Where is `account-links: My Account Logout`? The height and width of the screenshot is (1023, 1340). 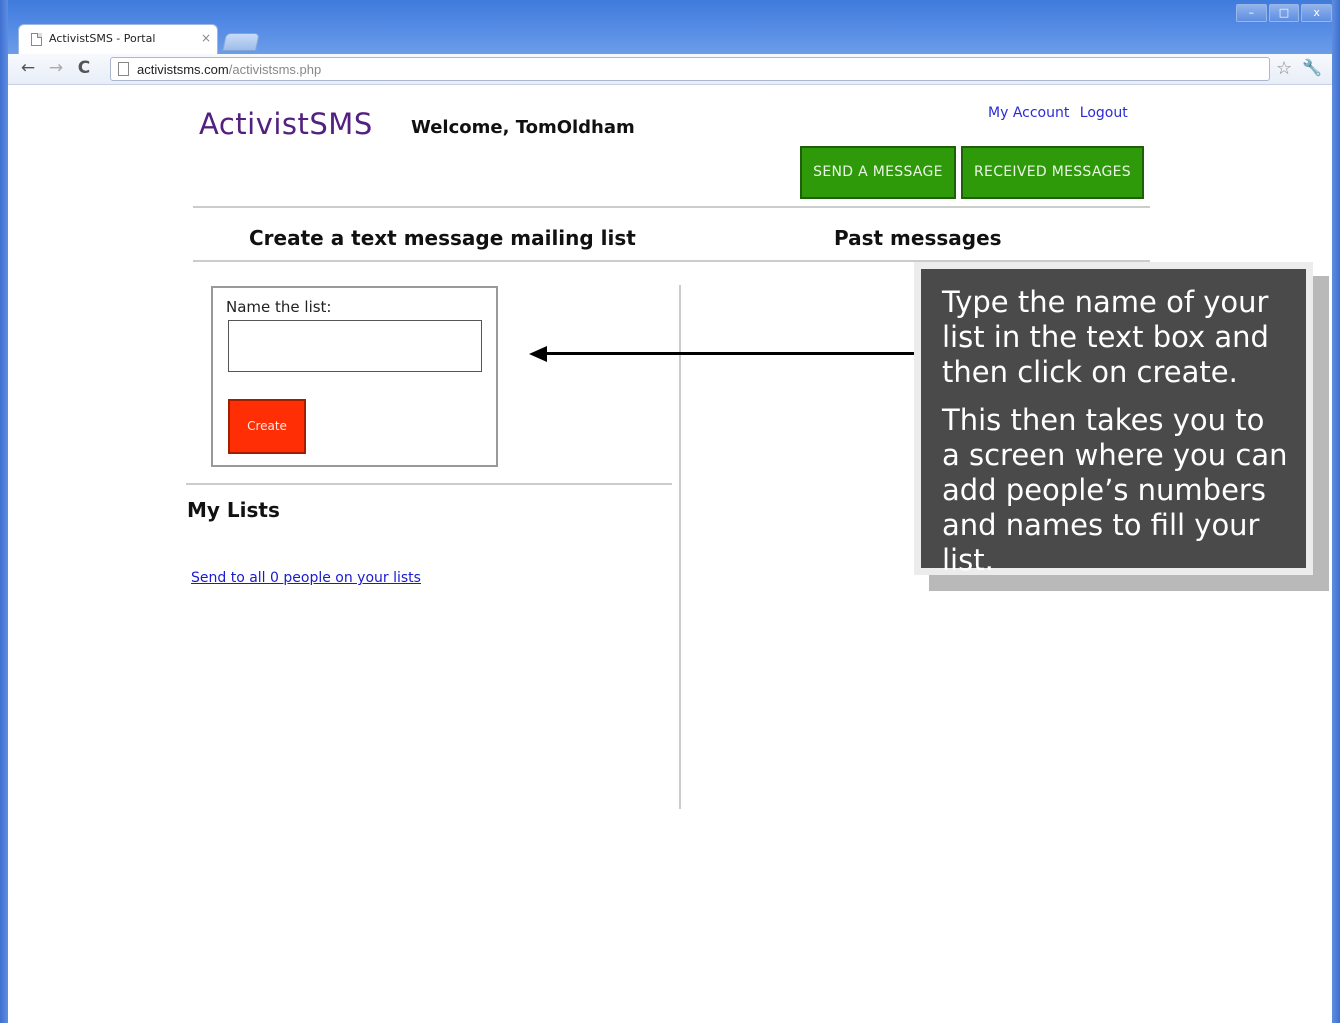 account-links: My Account Logout is located at coordinates (1061, 113).